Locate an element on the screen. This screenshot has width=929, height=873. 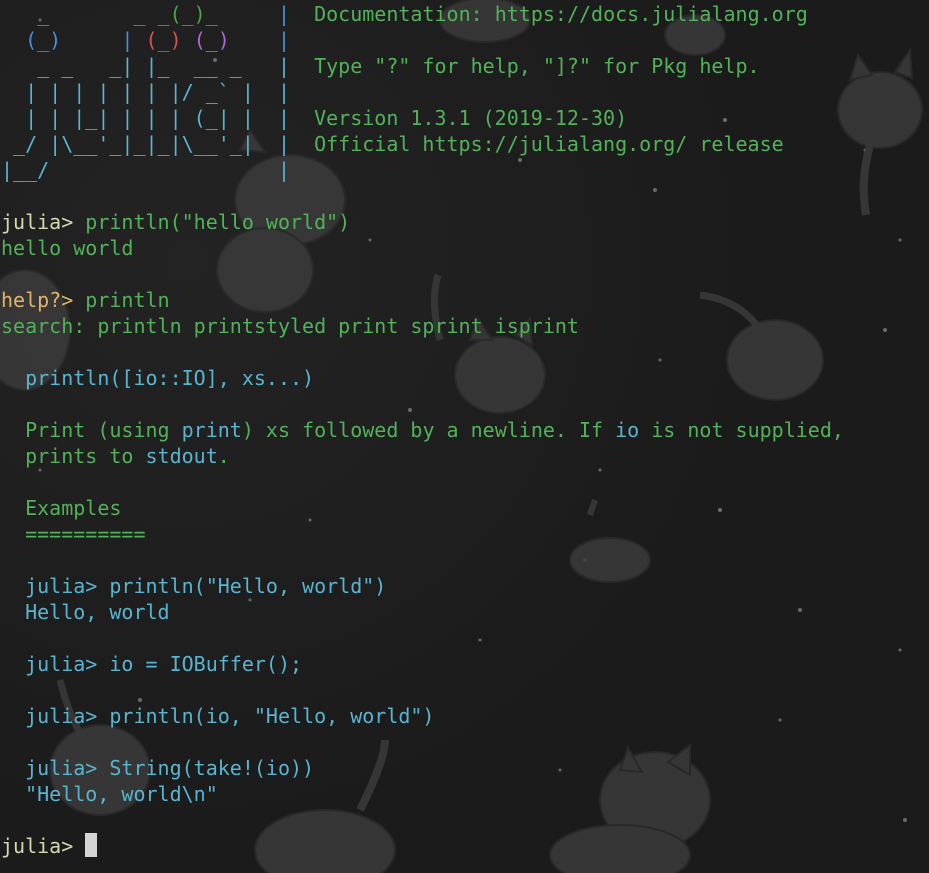
doc-text: prints to is located at coordinates (73, 456).